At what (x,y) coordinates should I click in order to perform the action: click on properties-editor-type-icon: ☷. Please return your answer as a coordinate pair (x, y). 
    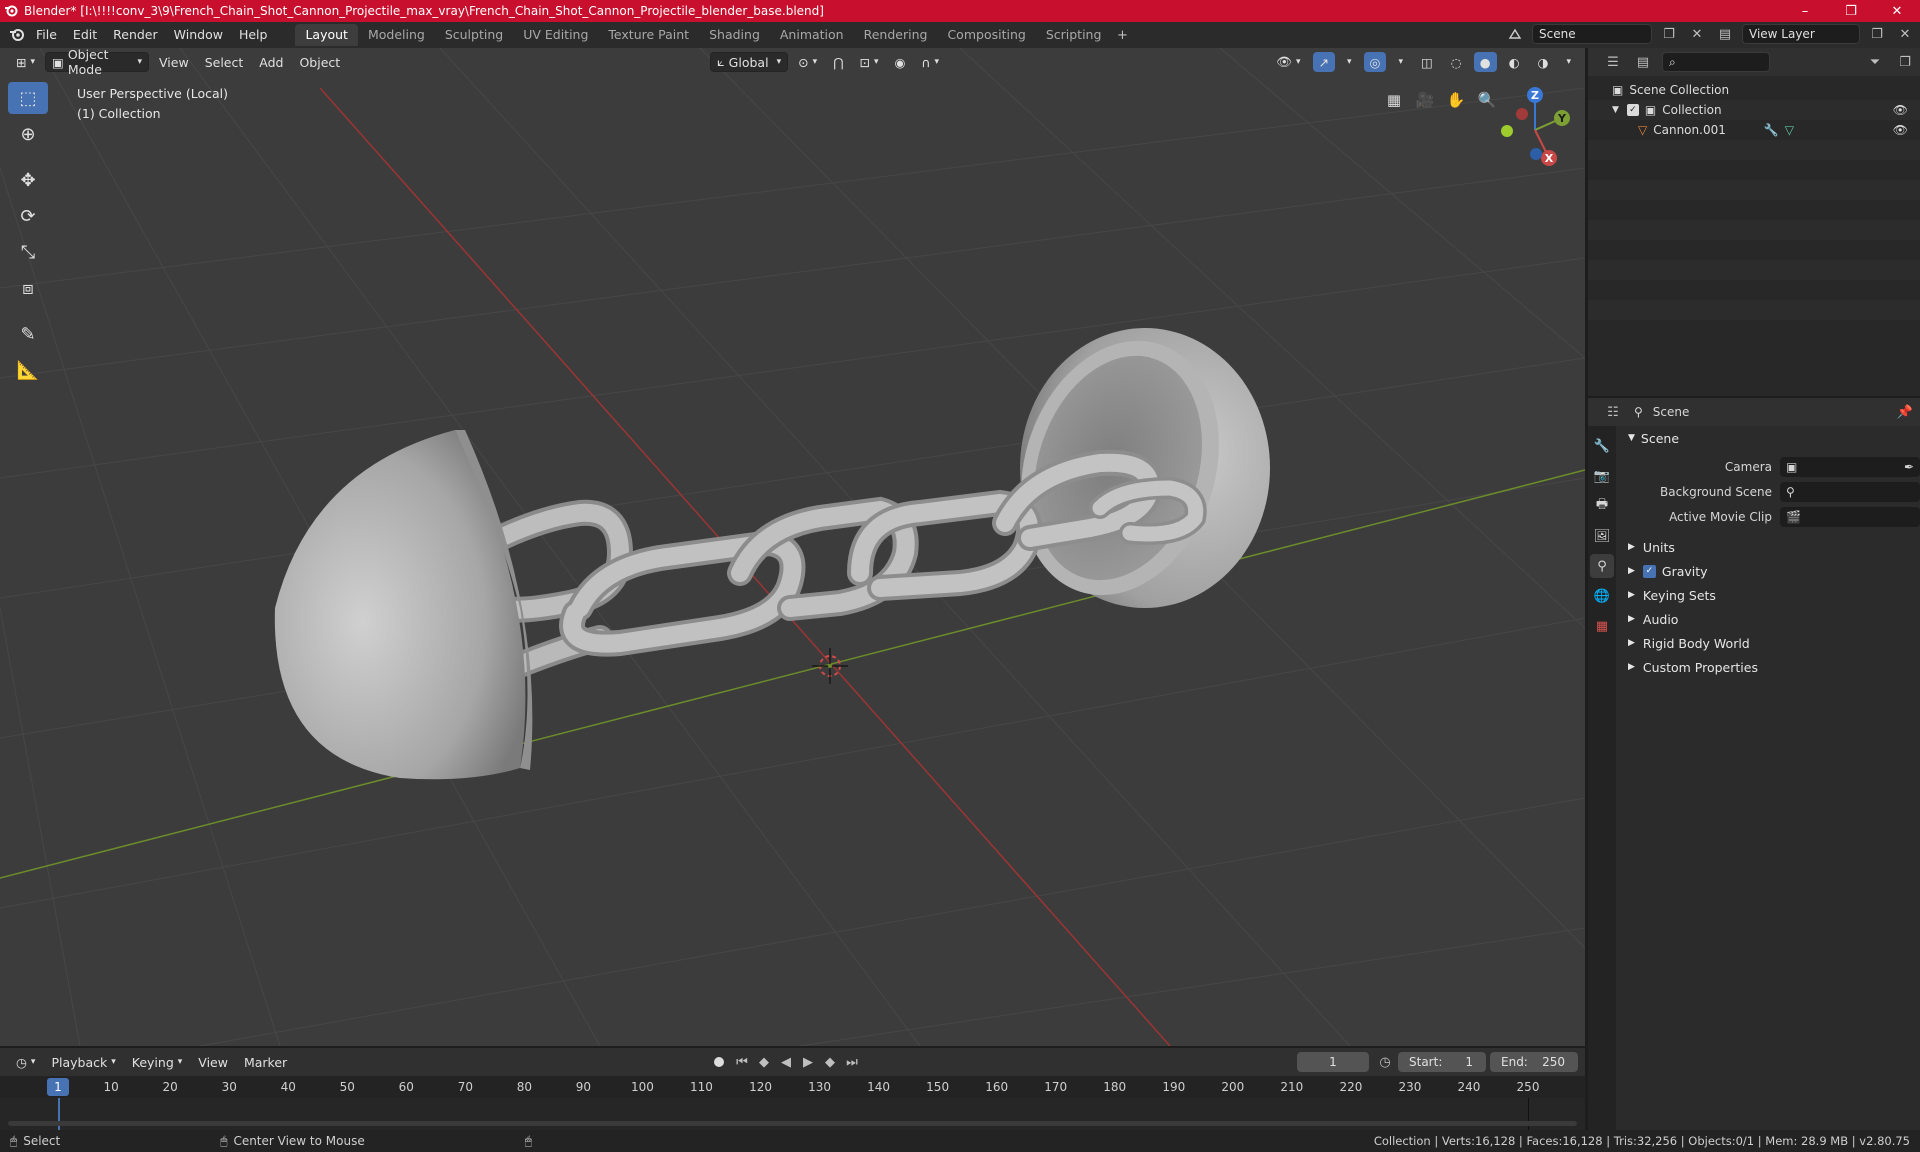
    Looking at the image, I should click on (1613, 412).